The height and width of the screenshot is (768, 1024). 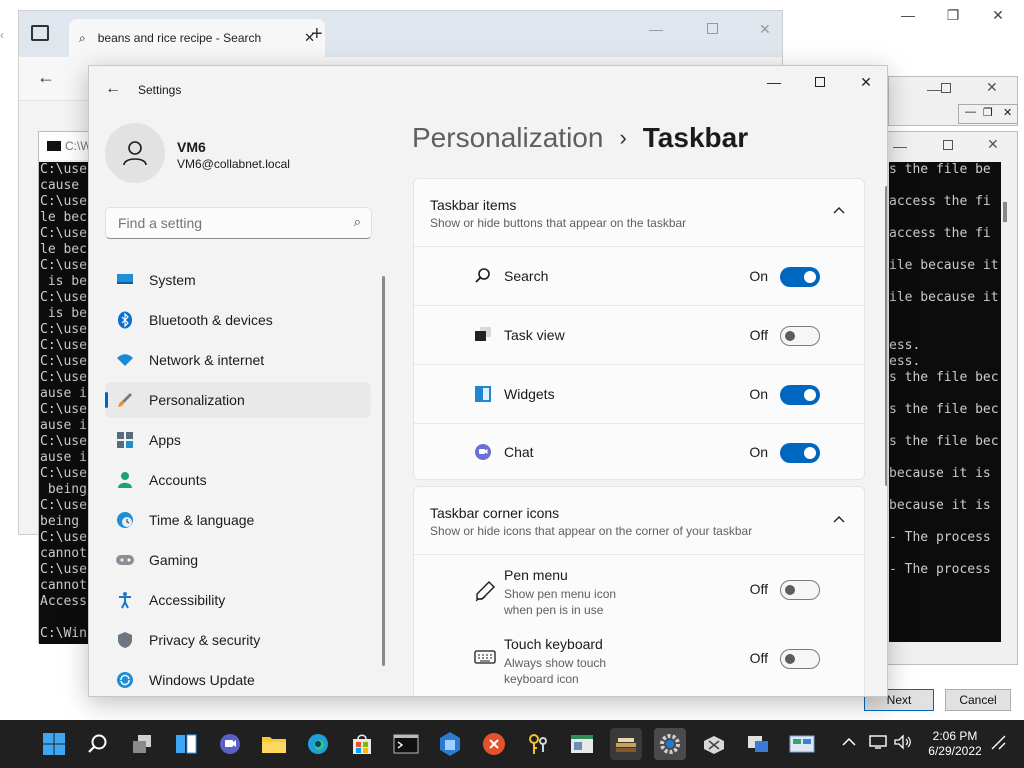 I want to click on background-restore-button: ❐, so click(x=953, y=15).